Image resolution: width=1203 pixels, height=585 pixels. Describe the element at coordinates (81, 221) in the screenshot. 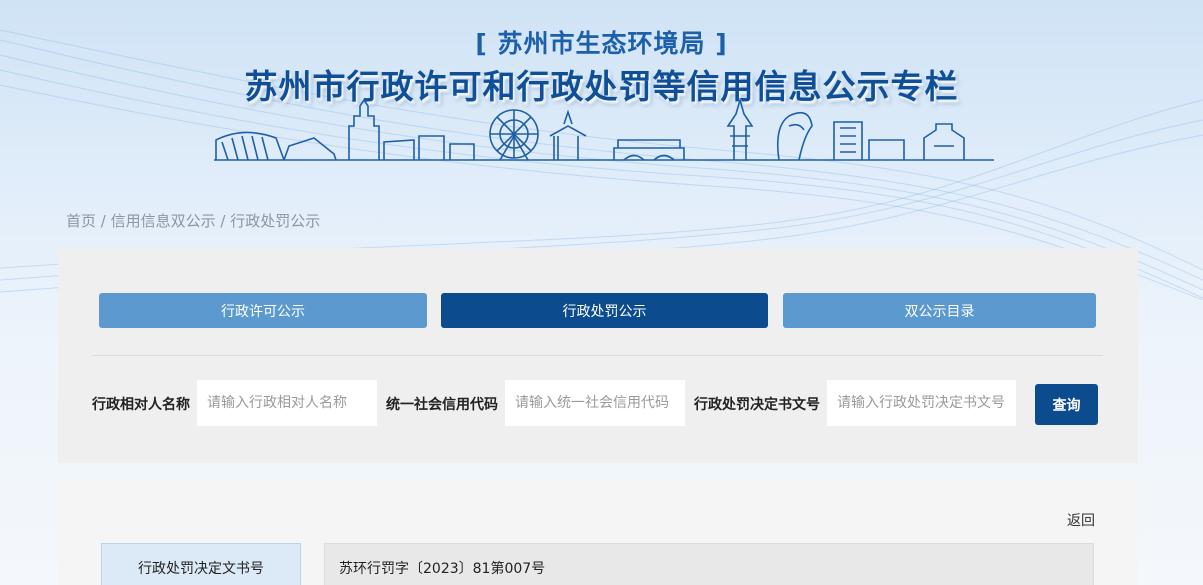

I see `breadcrumb-home: 首页` at that location.